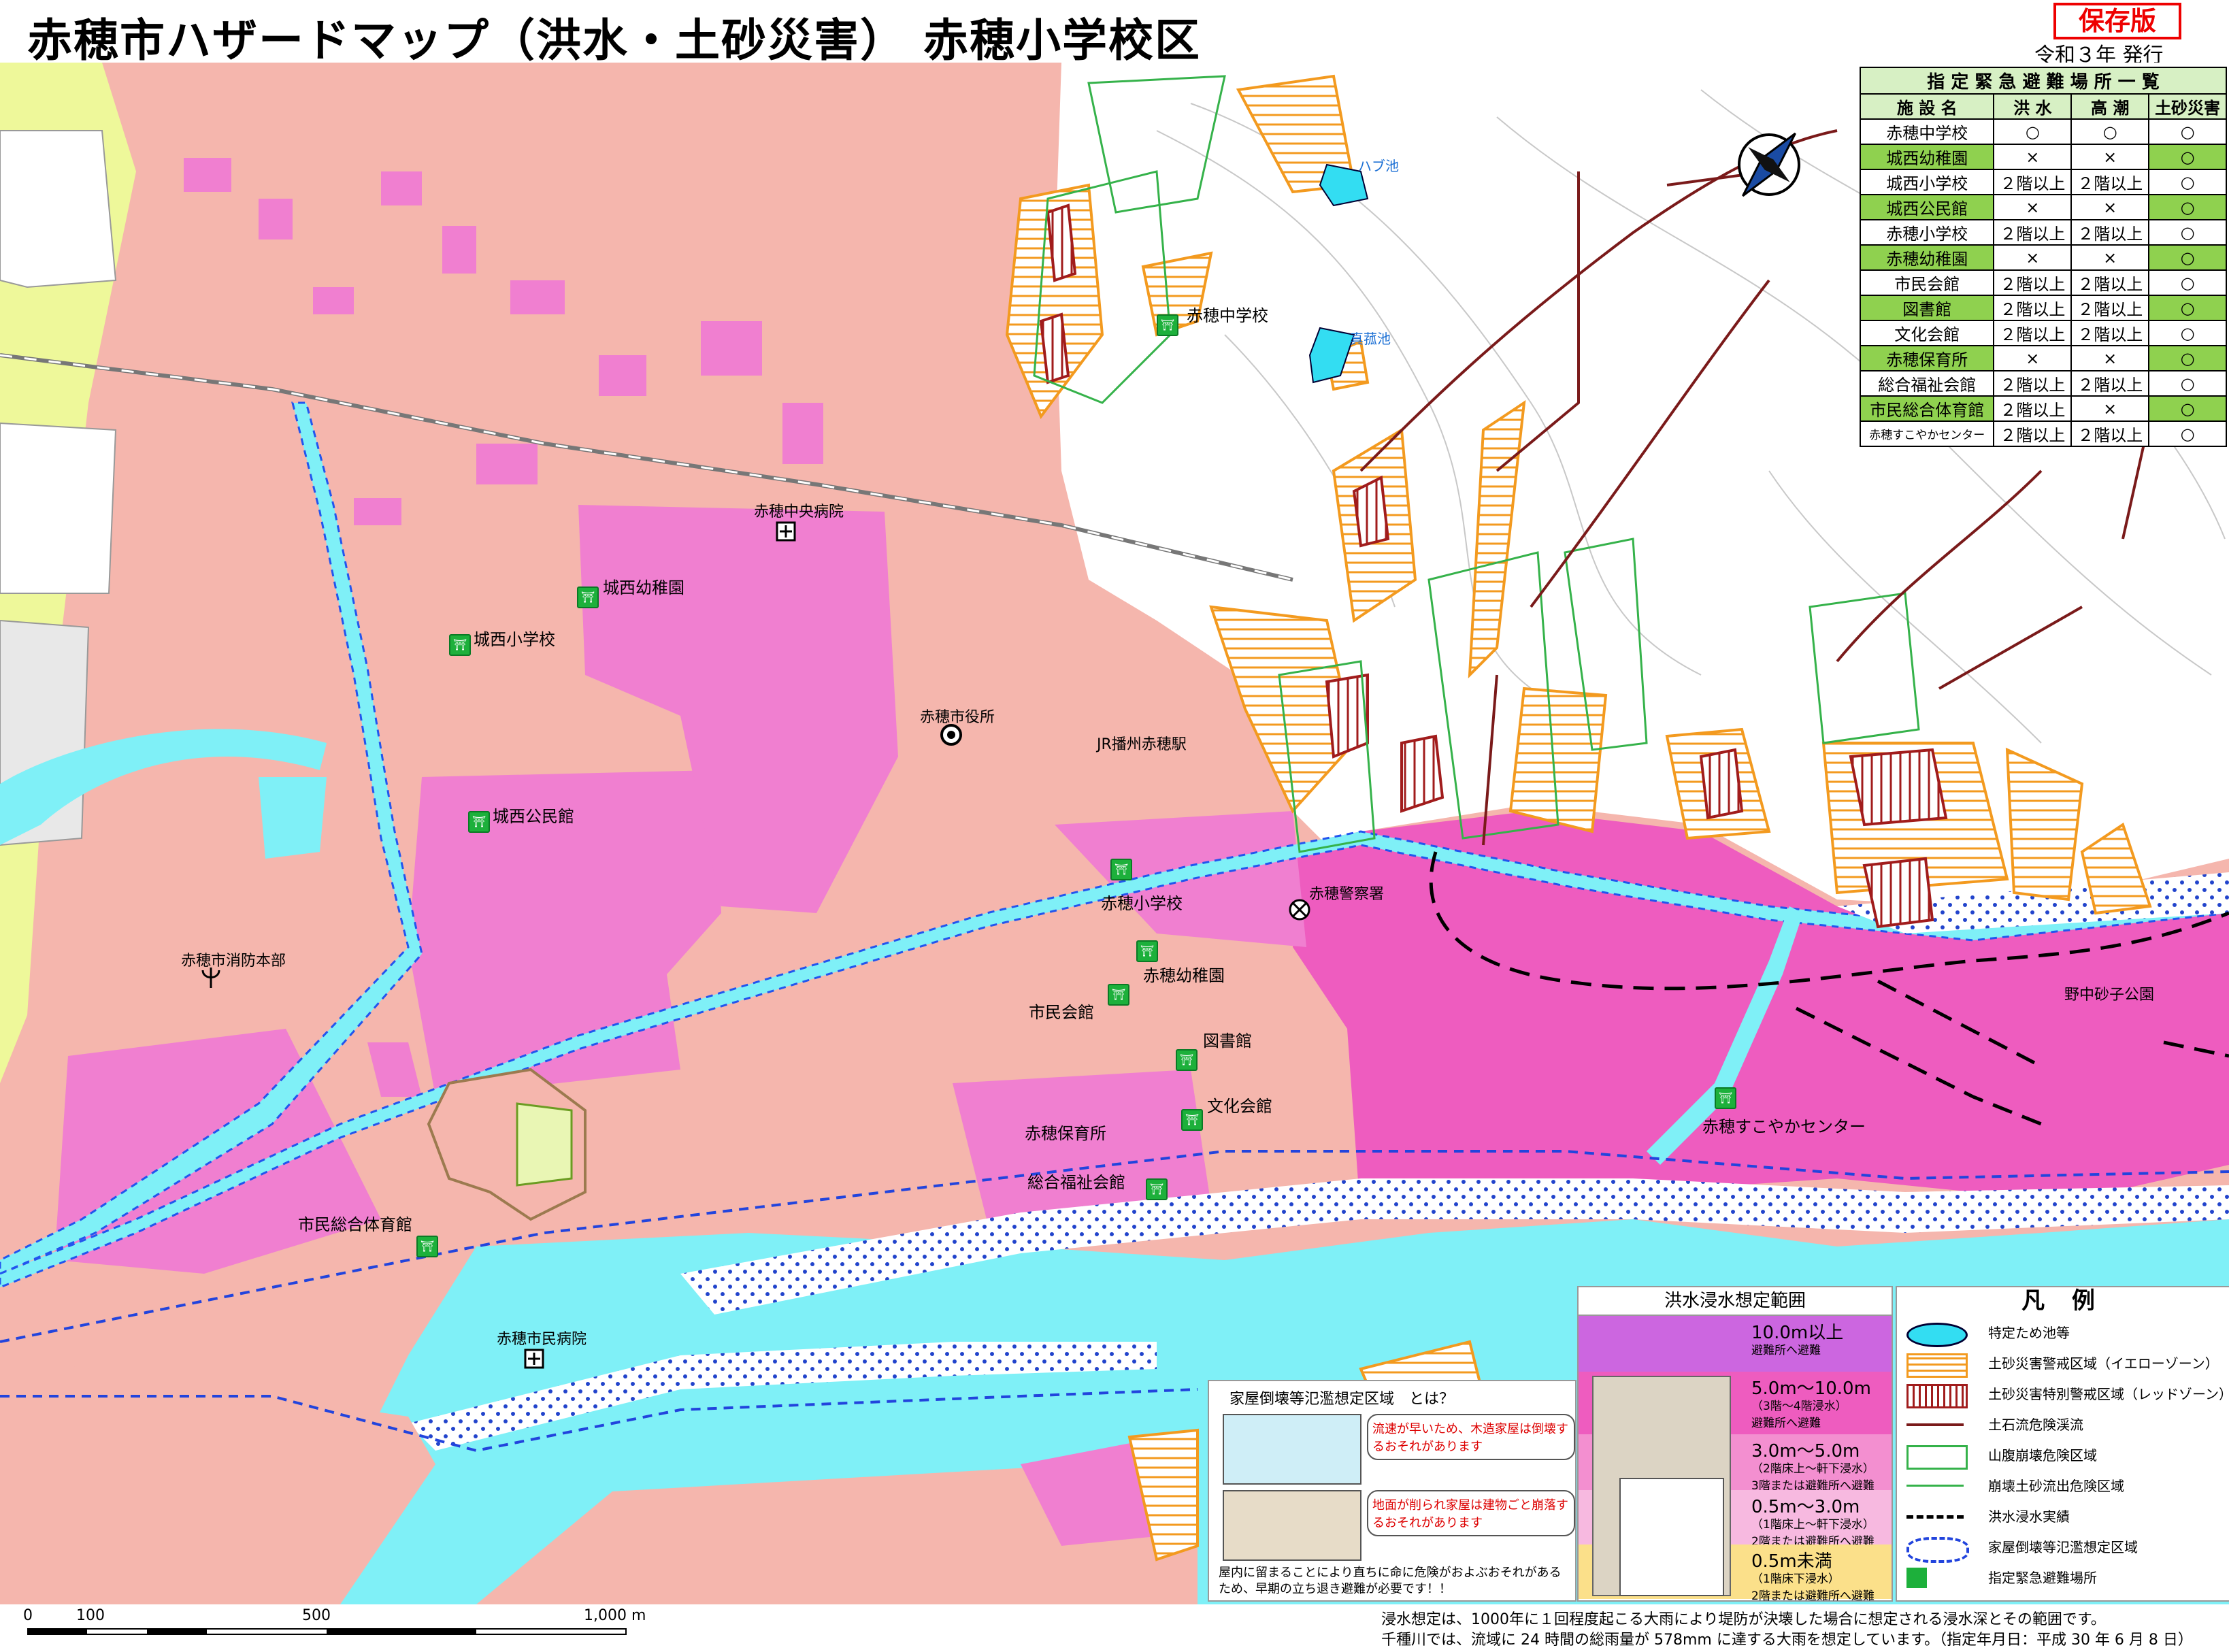 The height and width of the screenshot is (1652, 2229). Describe the element at coordinates (1927, 283) in the screenshot. I see `table-cell-name: 市民会館` at that location.